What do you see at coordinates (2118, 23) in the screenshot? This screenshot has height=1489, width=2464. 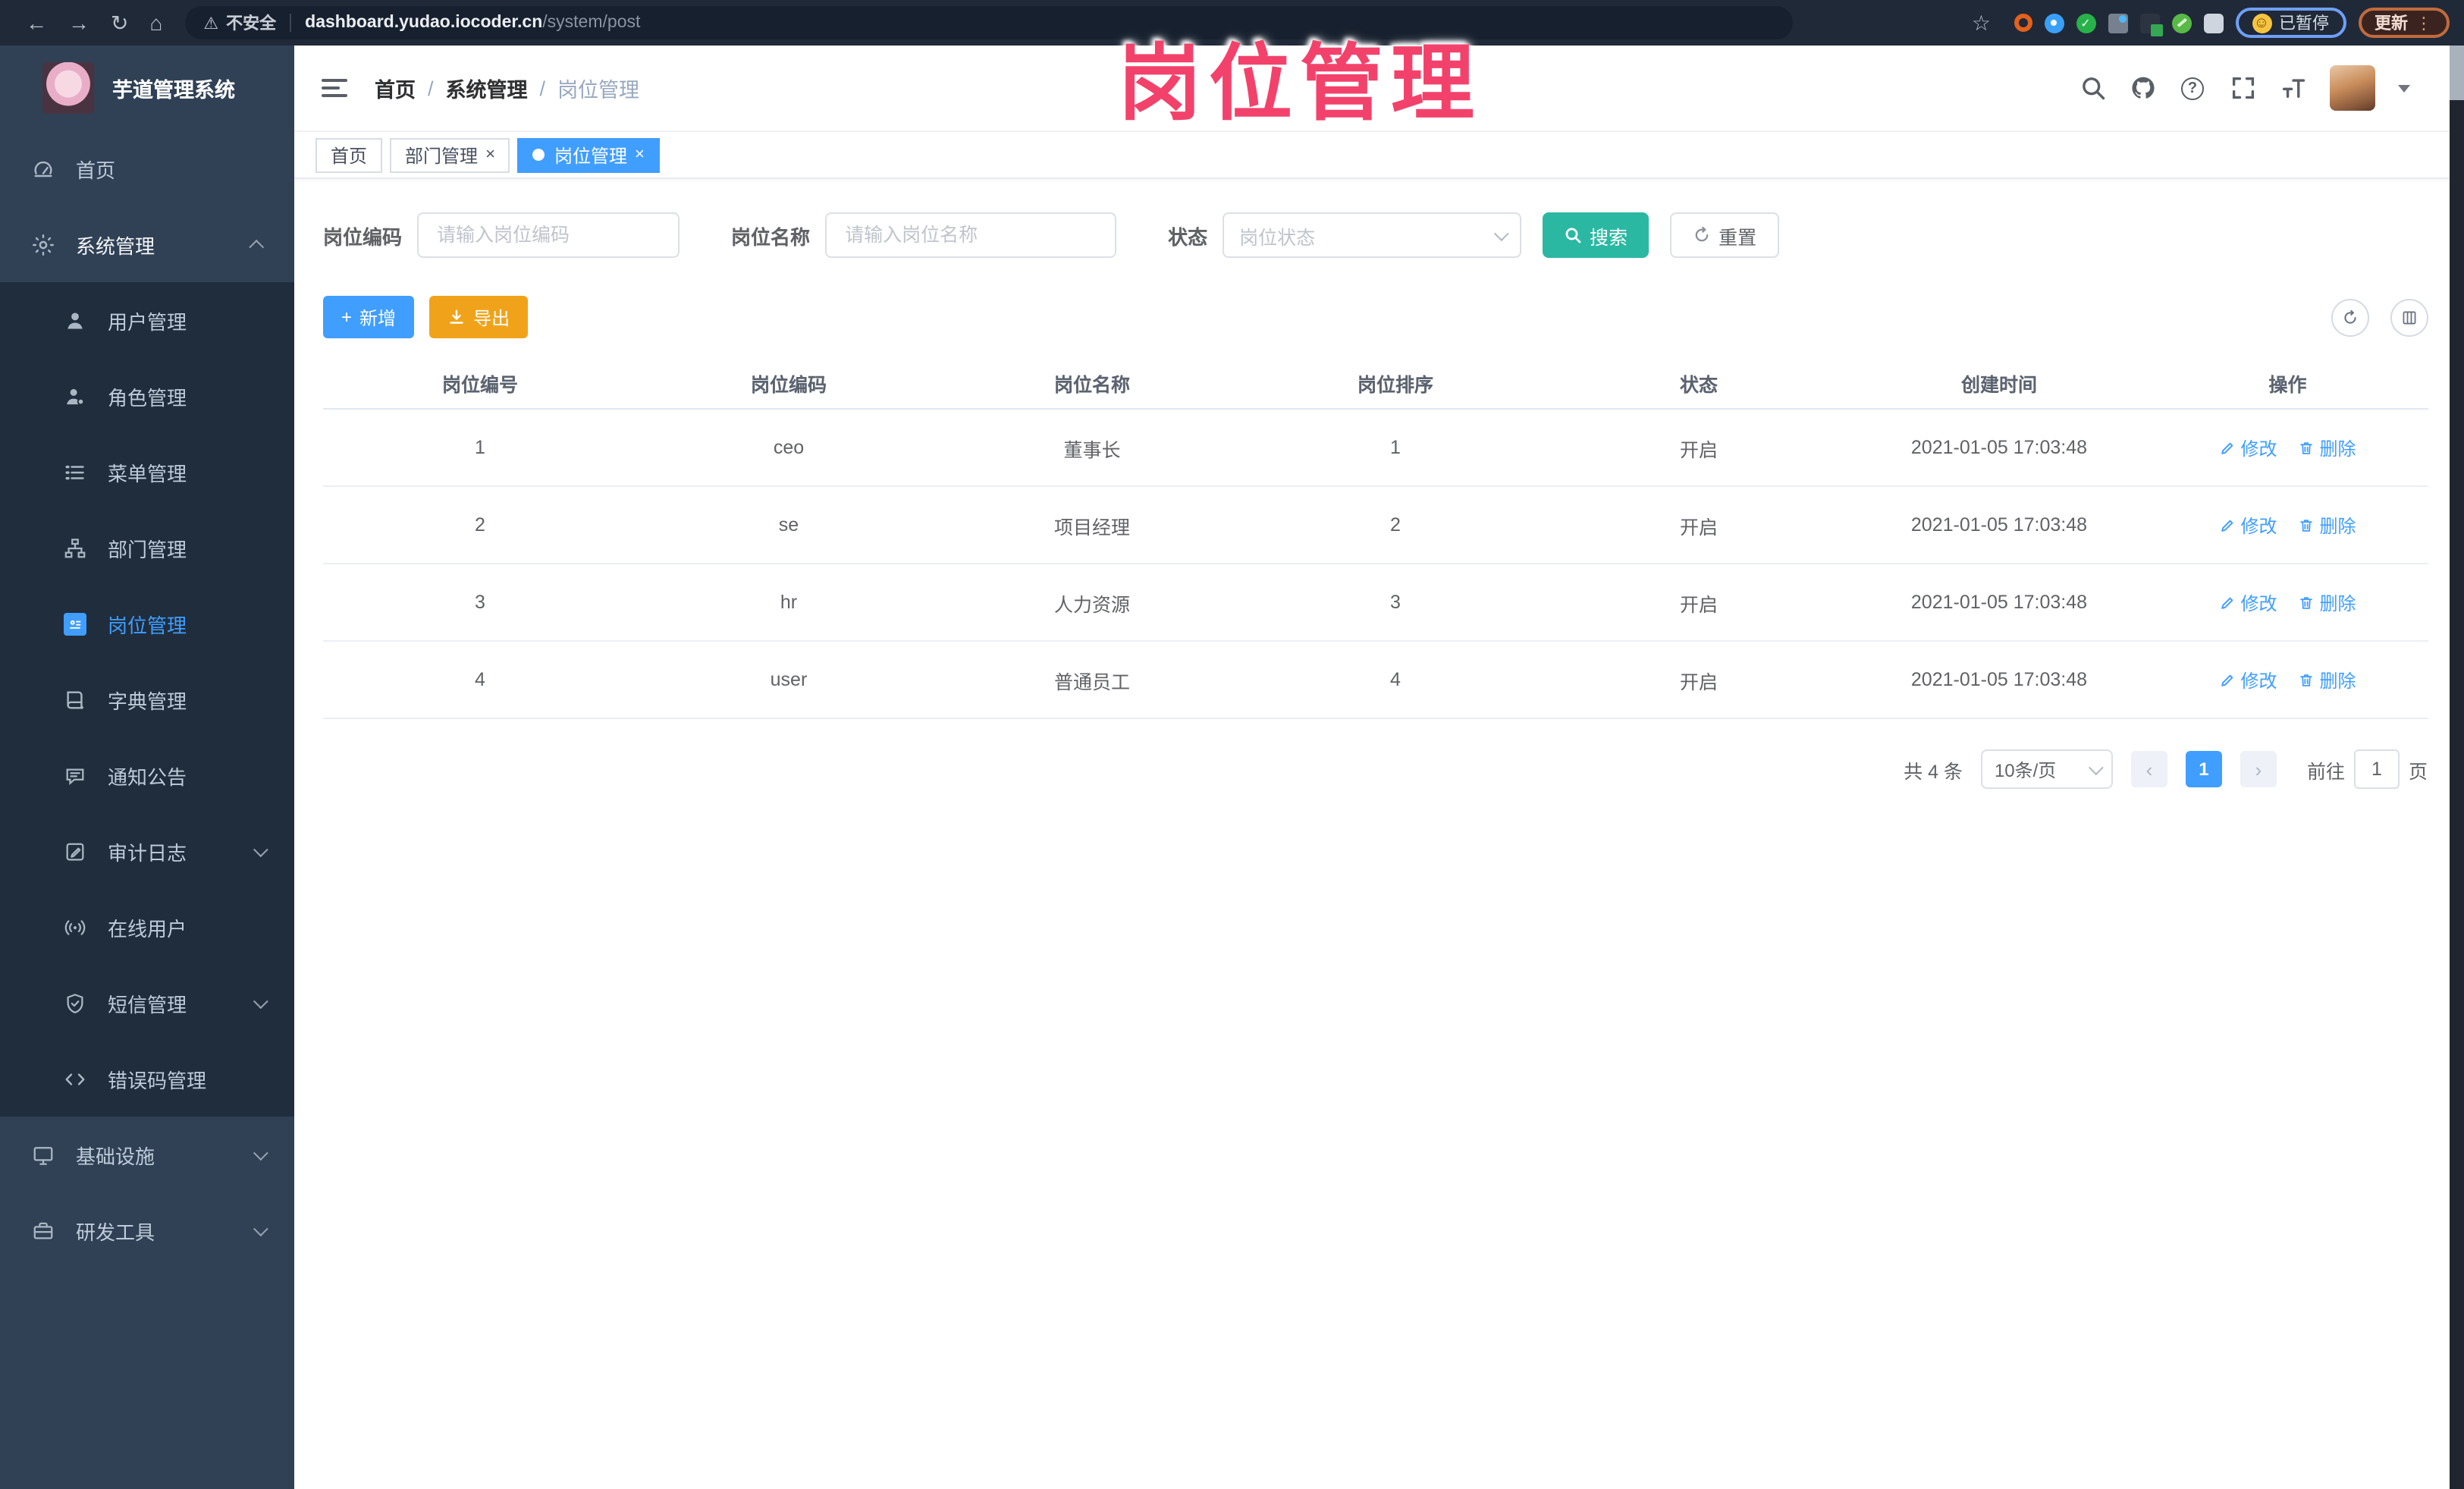 I see `extension-sliders-icon` at bounding box center [2118, 23].